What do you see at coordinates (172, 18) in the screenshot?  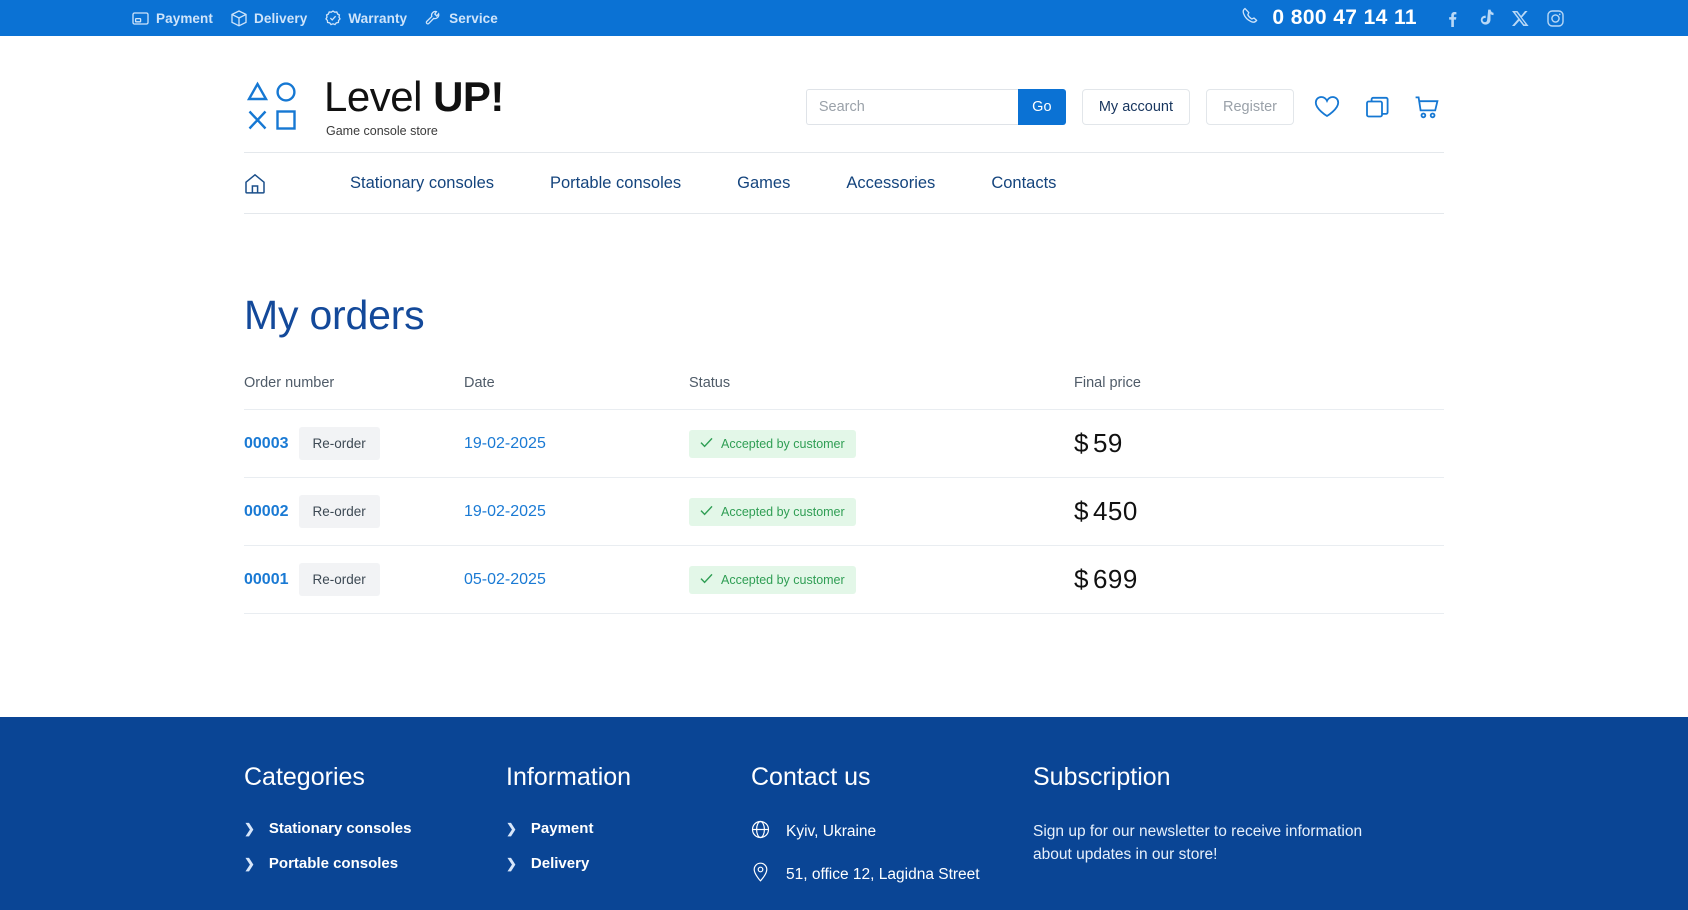 I see `top-link-payment: Payment` at bounding box center [172, 18].